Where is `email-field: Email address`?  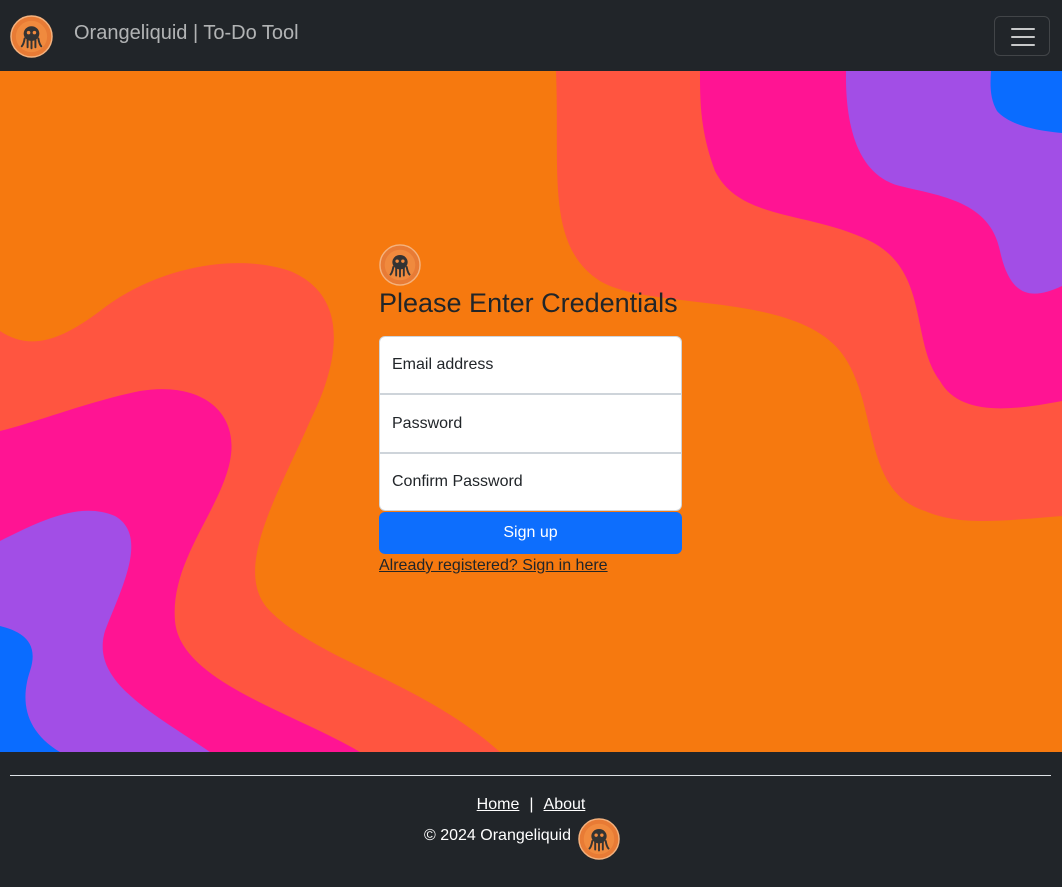 email-field: Email address is located at coordinates (530, 365).